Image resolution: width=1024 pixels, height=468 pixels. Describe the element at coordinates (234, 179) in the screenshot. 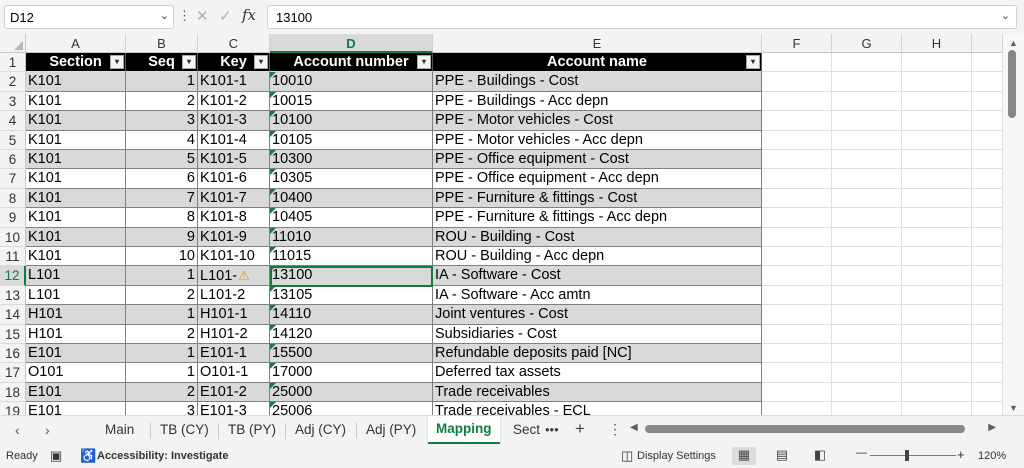

I see `key-cell: K101-6` at that location.